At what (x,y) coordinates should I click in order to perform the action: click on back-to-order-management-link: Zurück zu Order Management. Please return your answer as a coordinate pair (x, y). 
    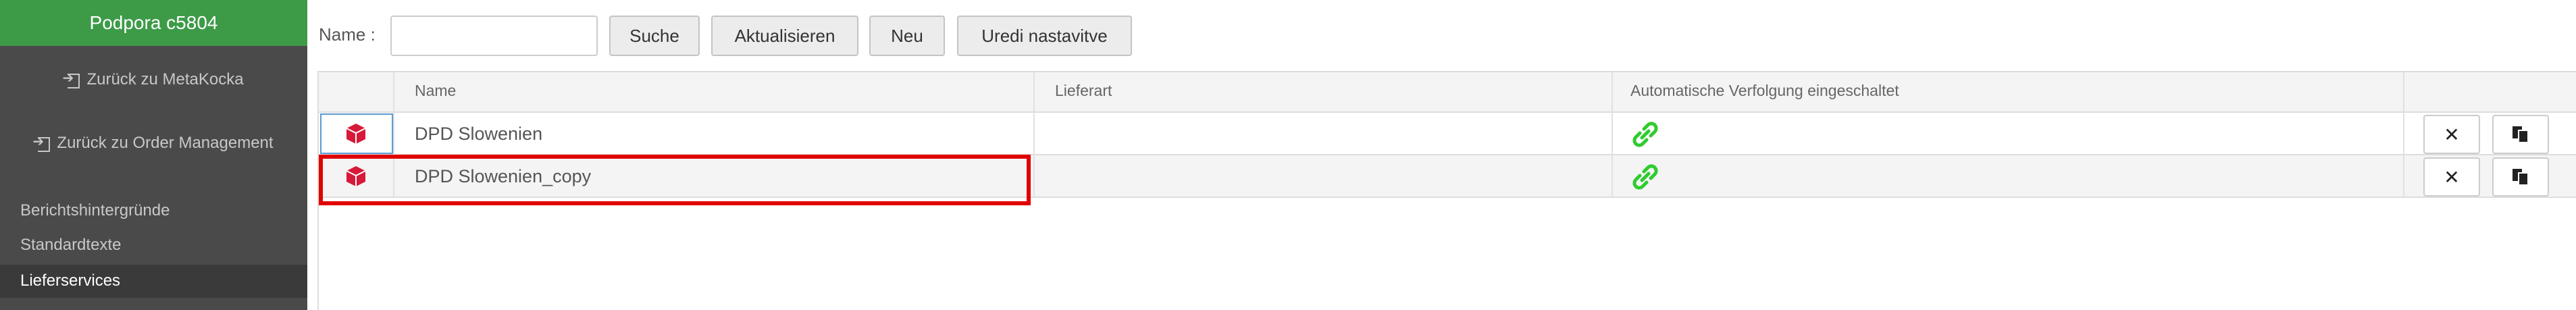
    Looking at the image, I should click on (153, 143).